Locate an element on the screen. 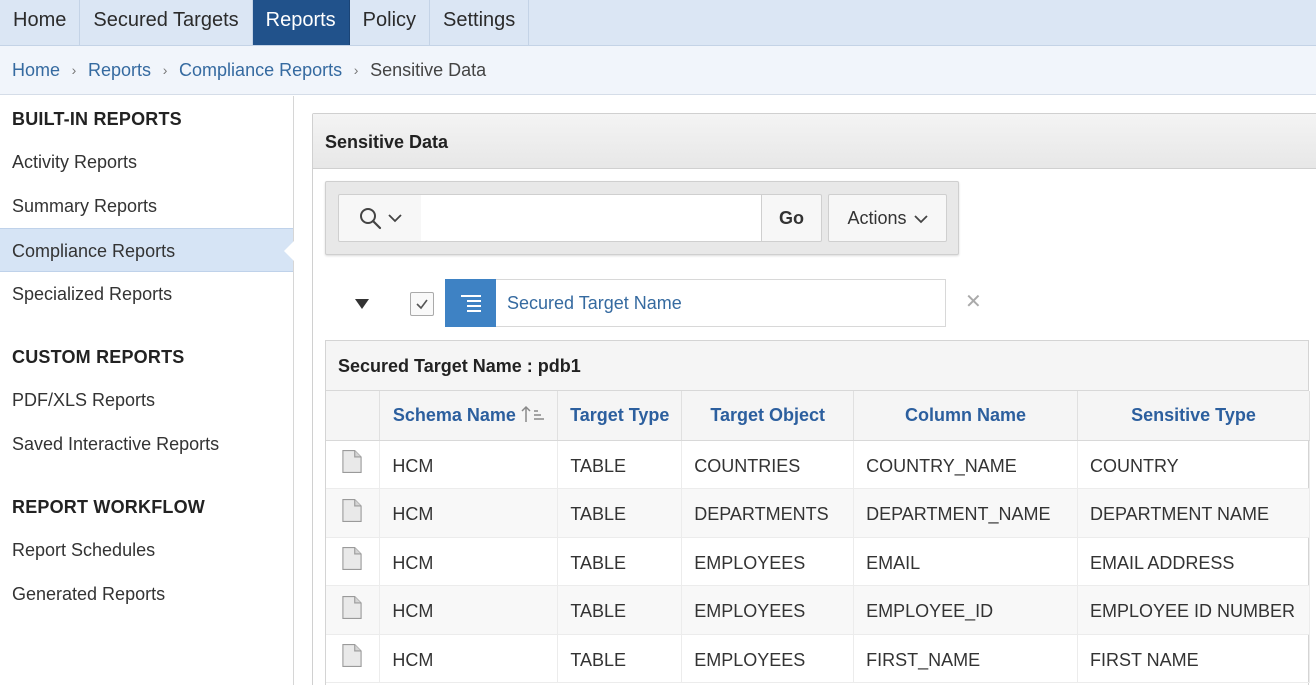 The image size is (1316, 685). tab-home: Home is located at coordinates (40, 22).